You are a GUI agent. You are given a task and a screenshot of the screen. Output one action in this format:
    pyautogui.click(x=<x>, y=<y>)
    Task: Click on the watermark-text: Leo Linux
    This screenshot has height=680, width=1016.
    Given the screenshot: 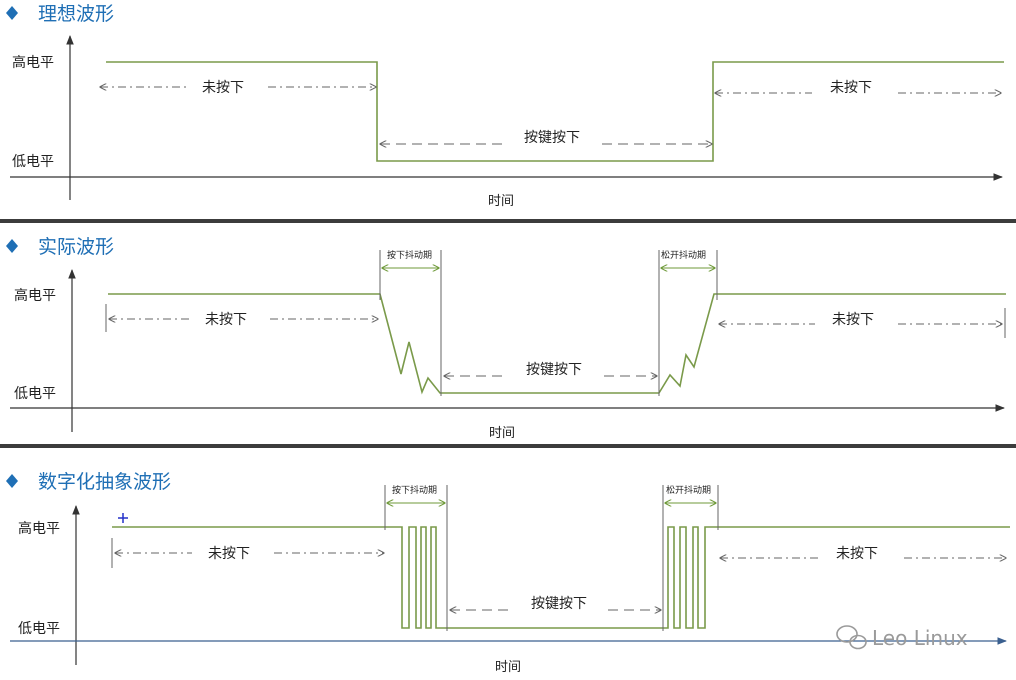 What is the action you would take?
    pyautogui.click(x=920, y=638)
    